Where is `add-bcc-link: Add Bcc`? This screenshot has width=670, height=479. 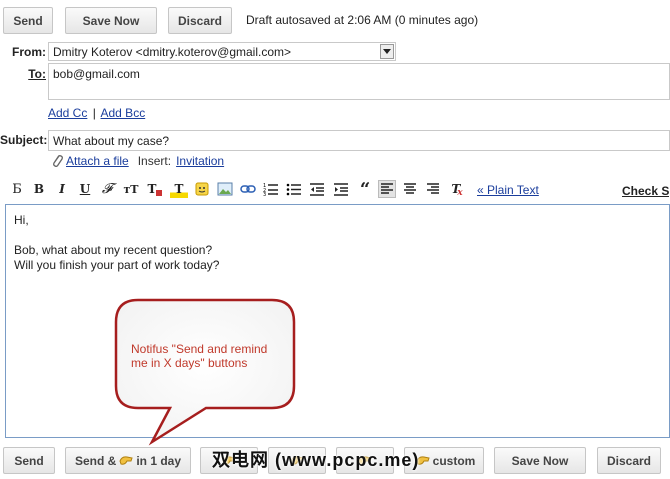
add-bcc-link: Add Bcc is located at coordinates (123, 113).